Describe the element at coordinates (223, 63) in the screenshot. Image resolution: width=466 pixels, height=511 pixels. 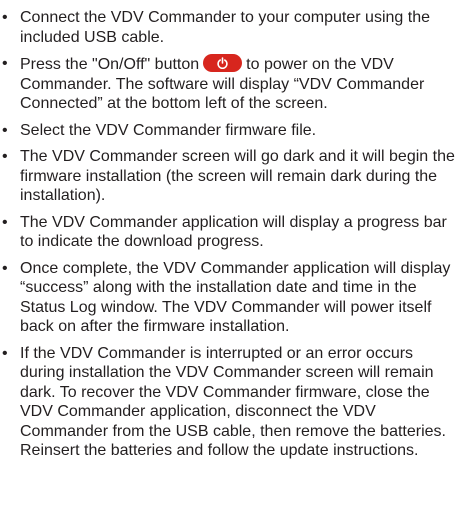
I see `power-icon` at that location.